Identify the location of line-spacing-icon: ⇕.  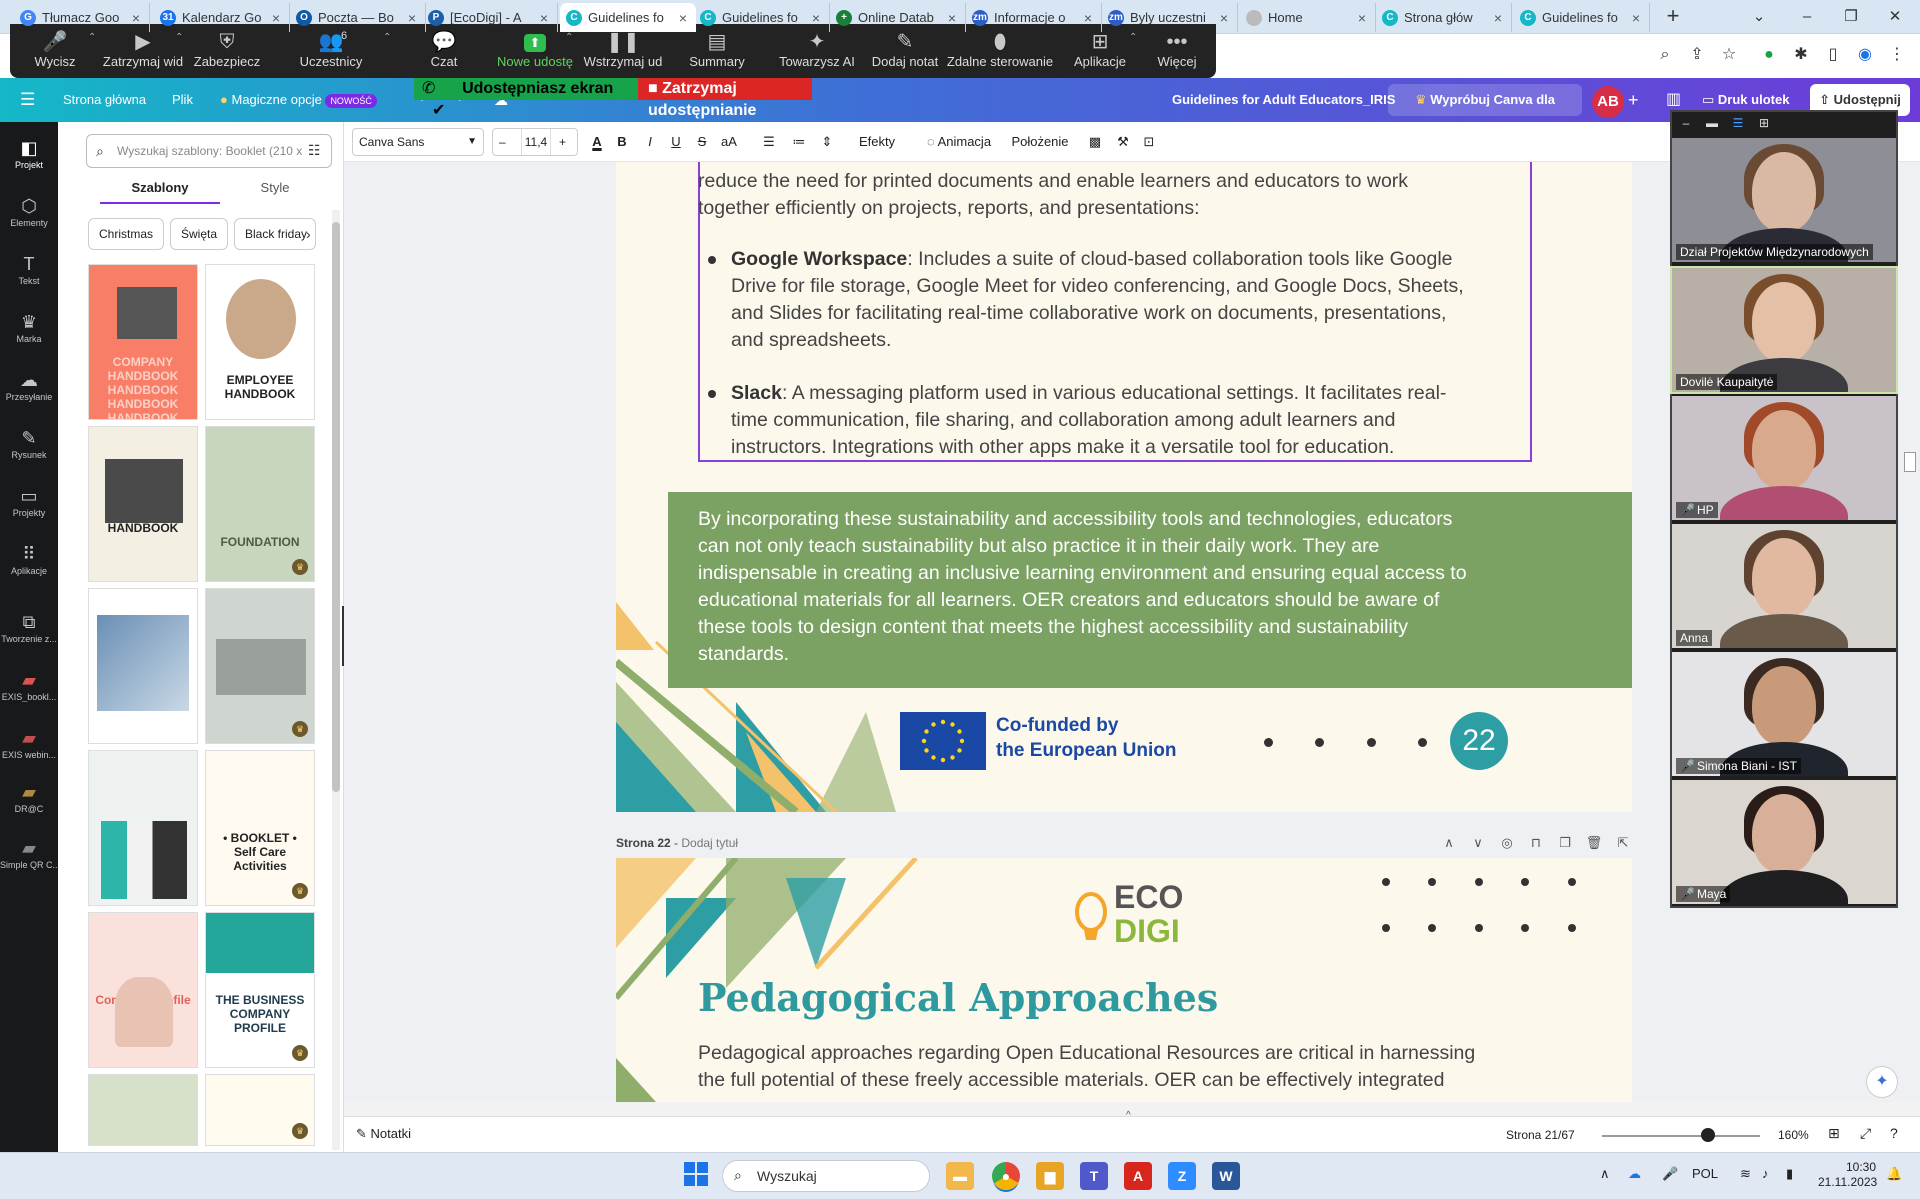
(827, 142).